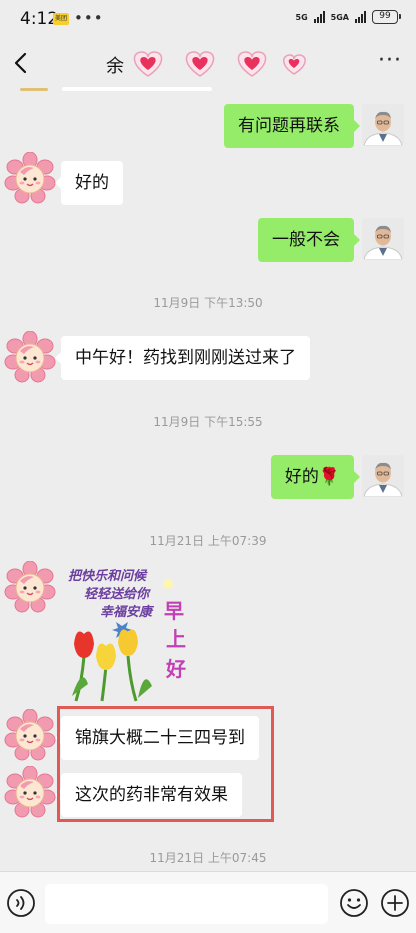 This screenshot has height=933, width=416. What do you see at coordinates (390, 60) in the screenshot?
I see `more-dots-icon: ···` at bounding box center [390, 60].